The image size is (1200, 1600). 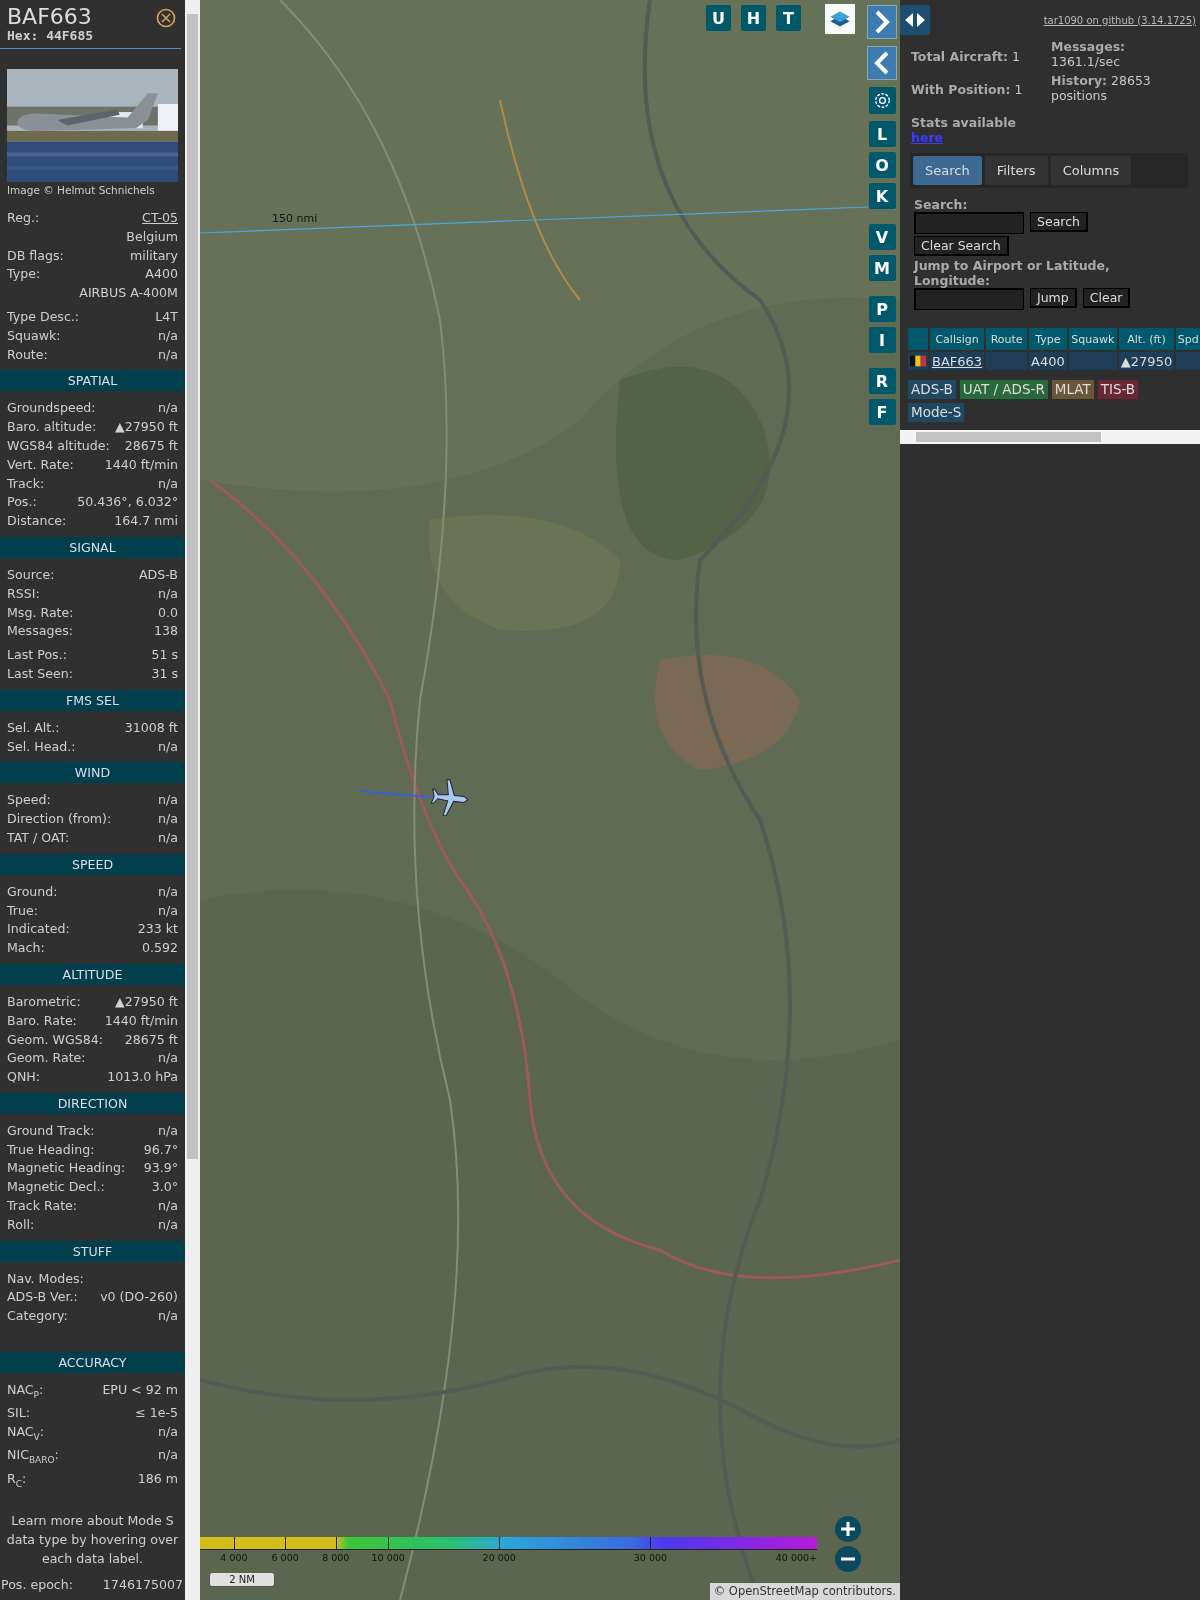 I want to click on field-label: Groundspeed:, so click(x=51, y=408).